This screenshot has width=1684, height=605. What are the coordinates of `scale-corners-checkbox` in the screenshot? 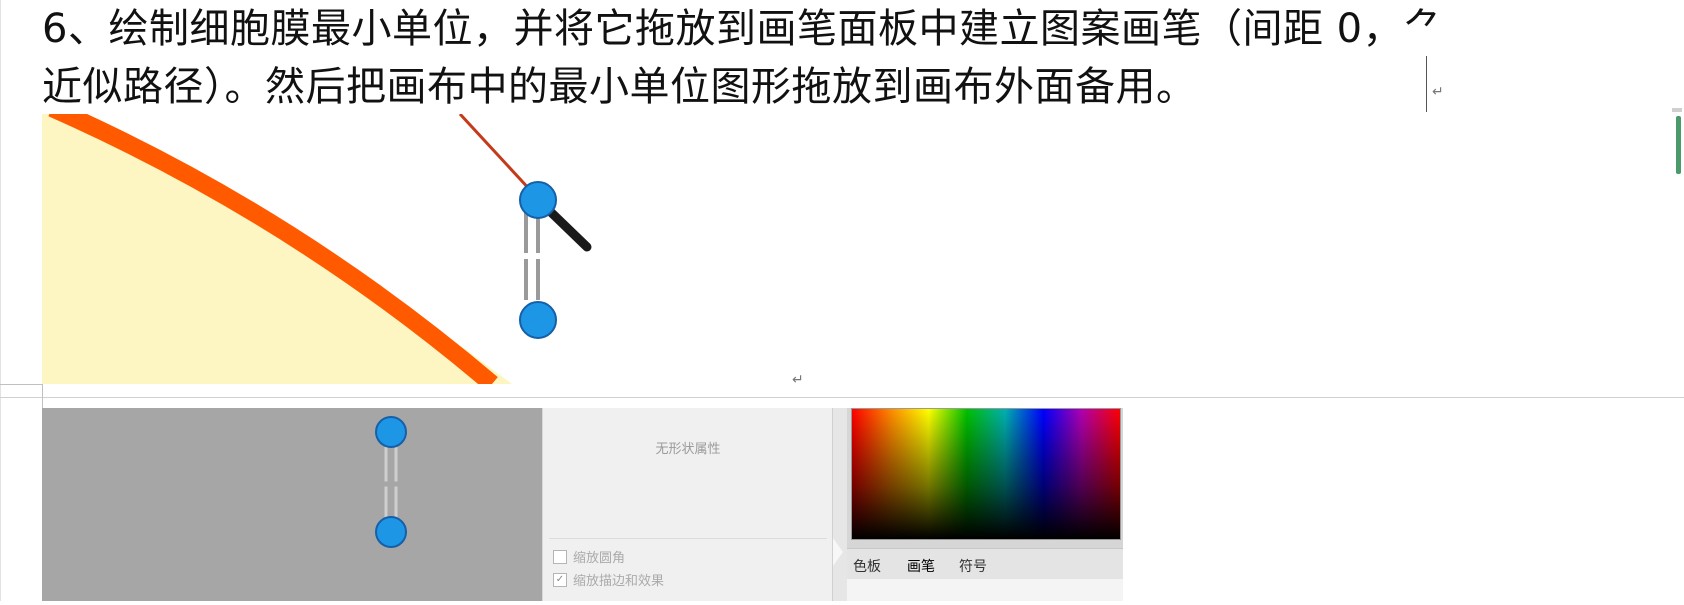 It's located at (560, 556).